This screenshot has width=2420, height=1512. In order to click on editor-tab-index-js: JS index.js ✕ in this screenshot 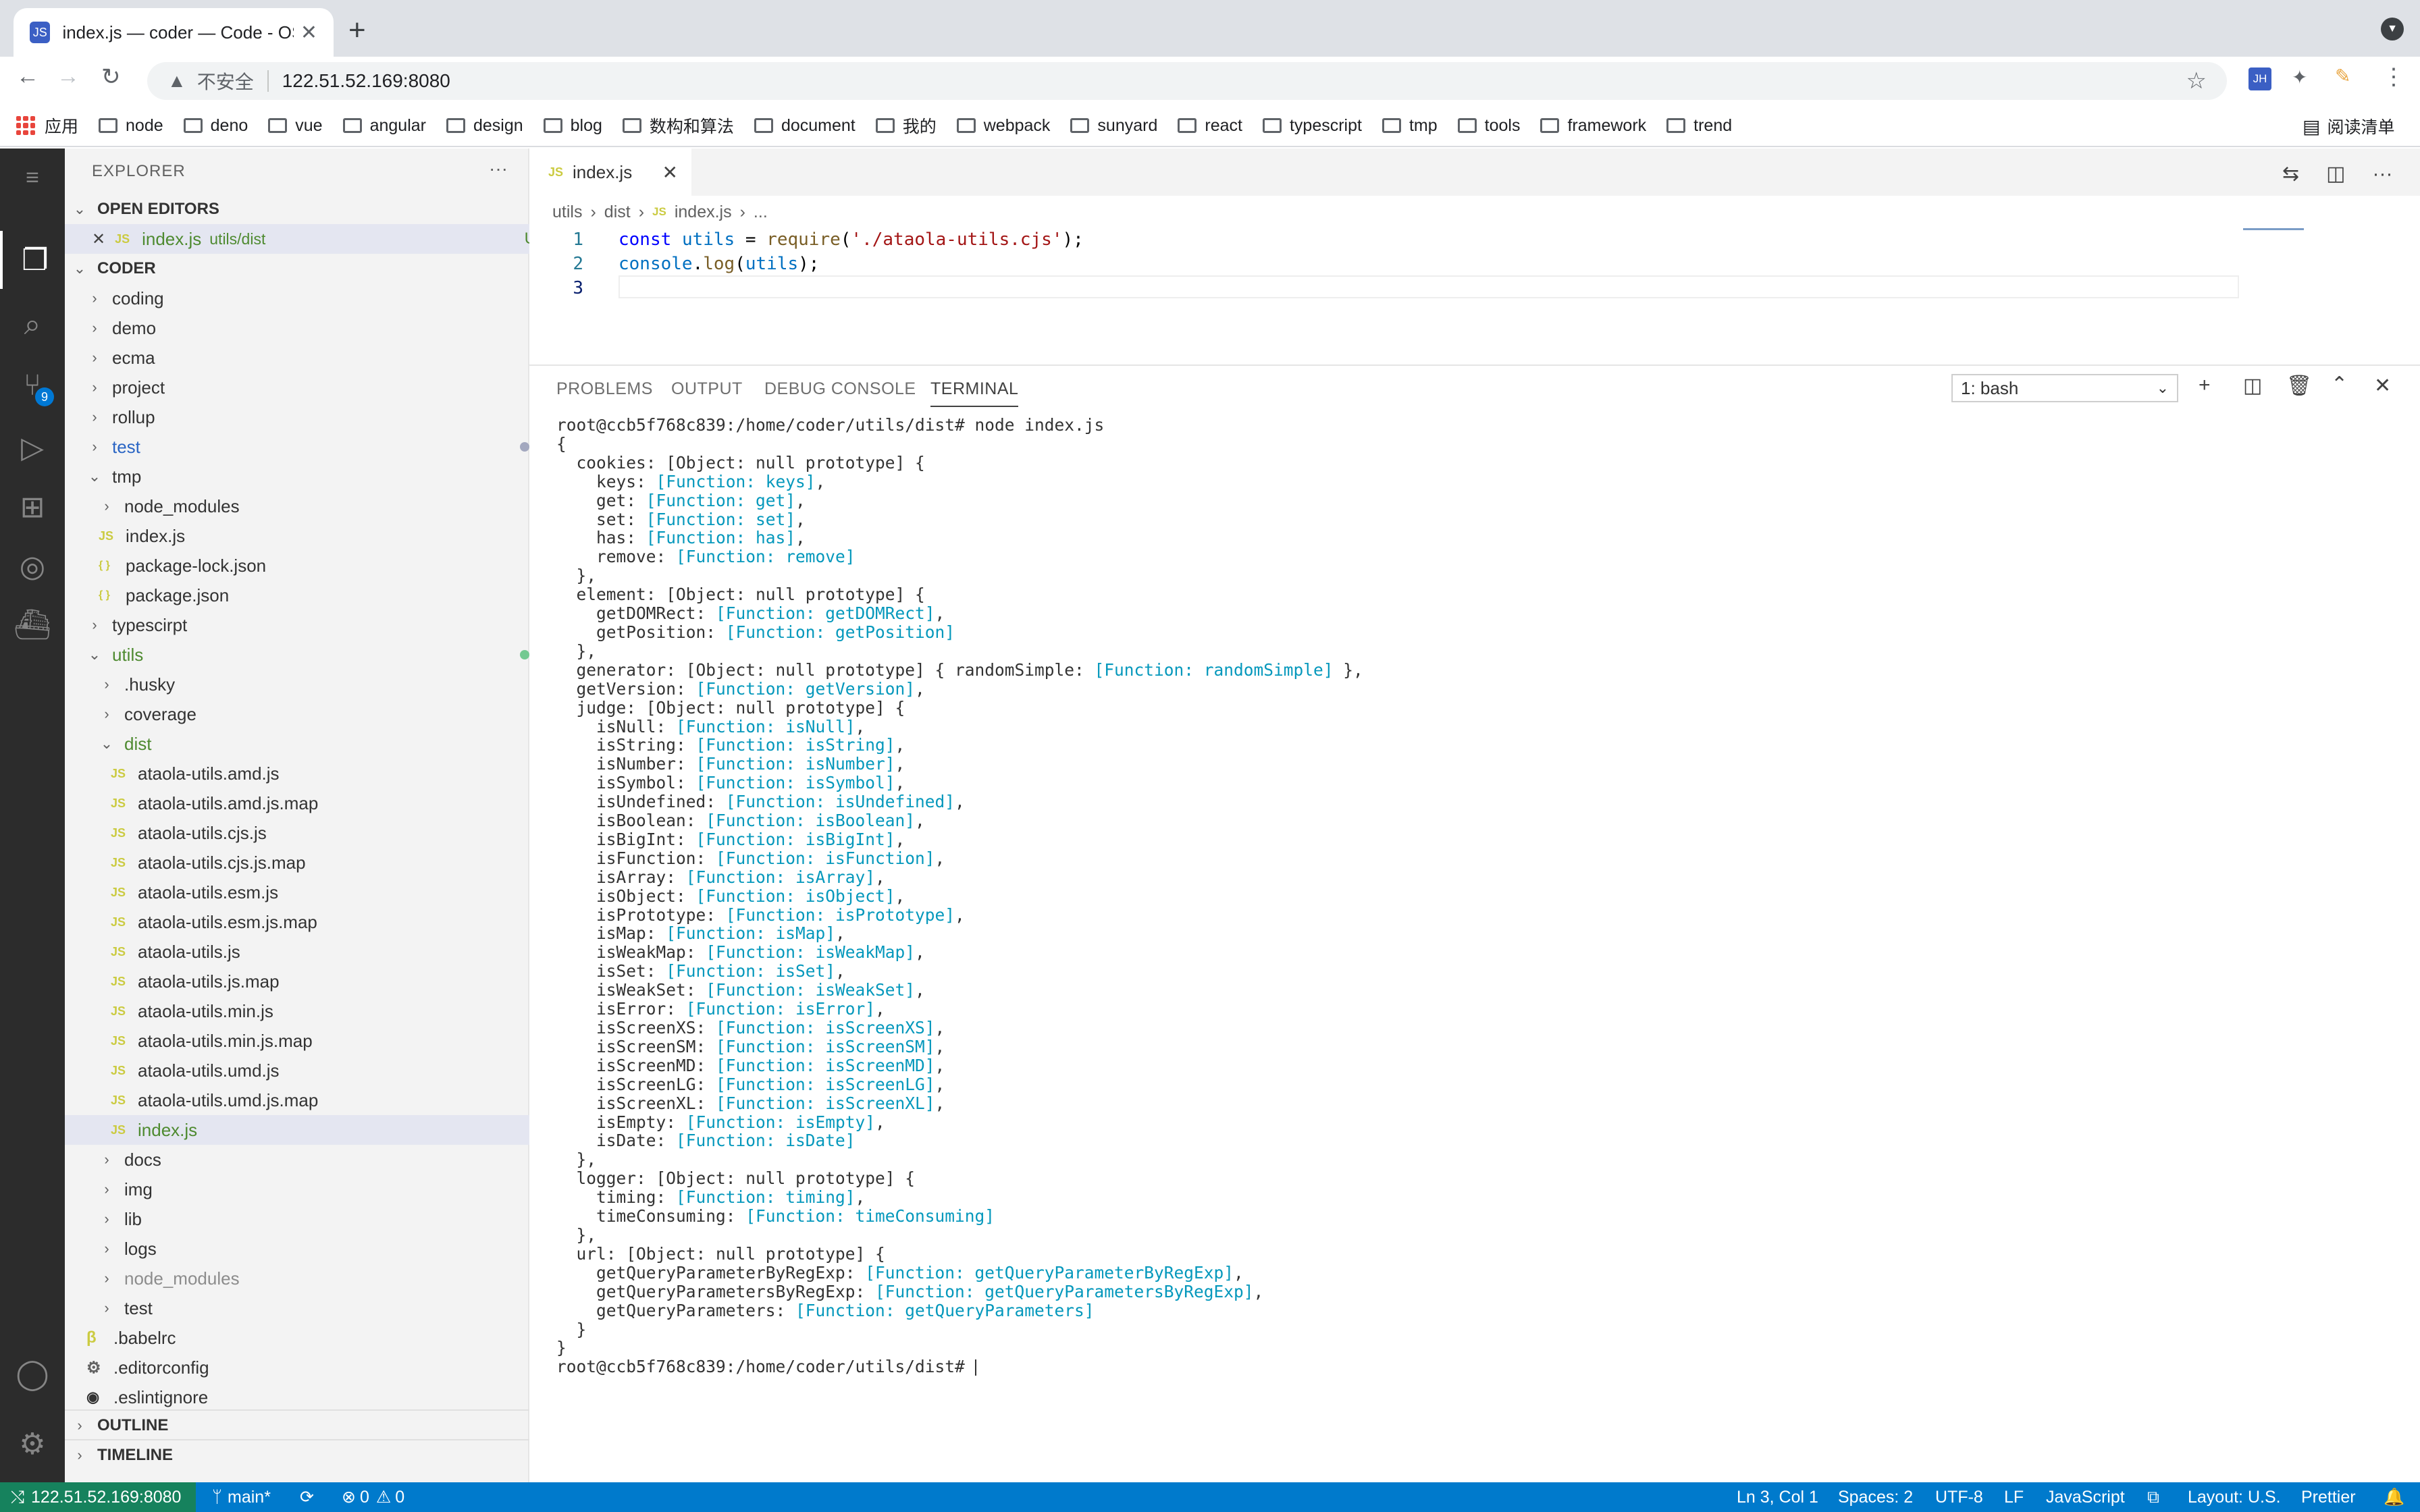, I will do `click(610, 172)`.